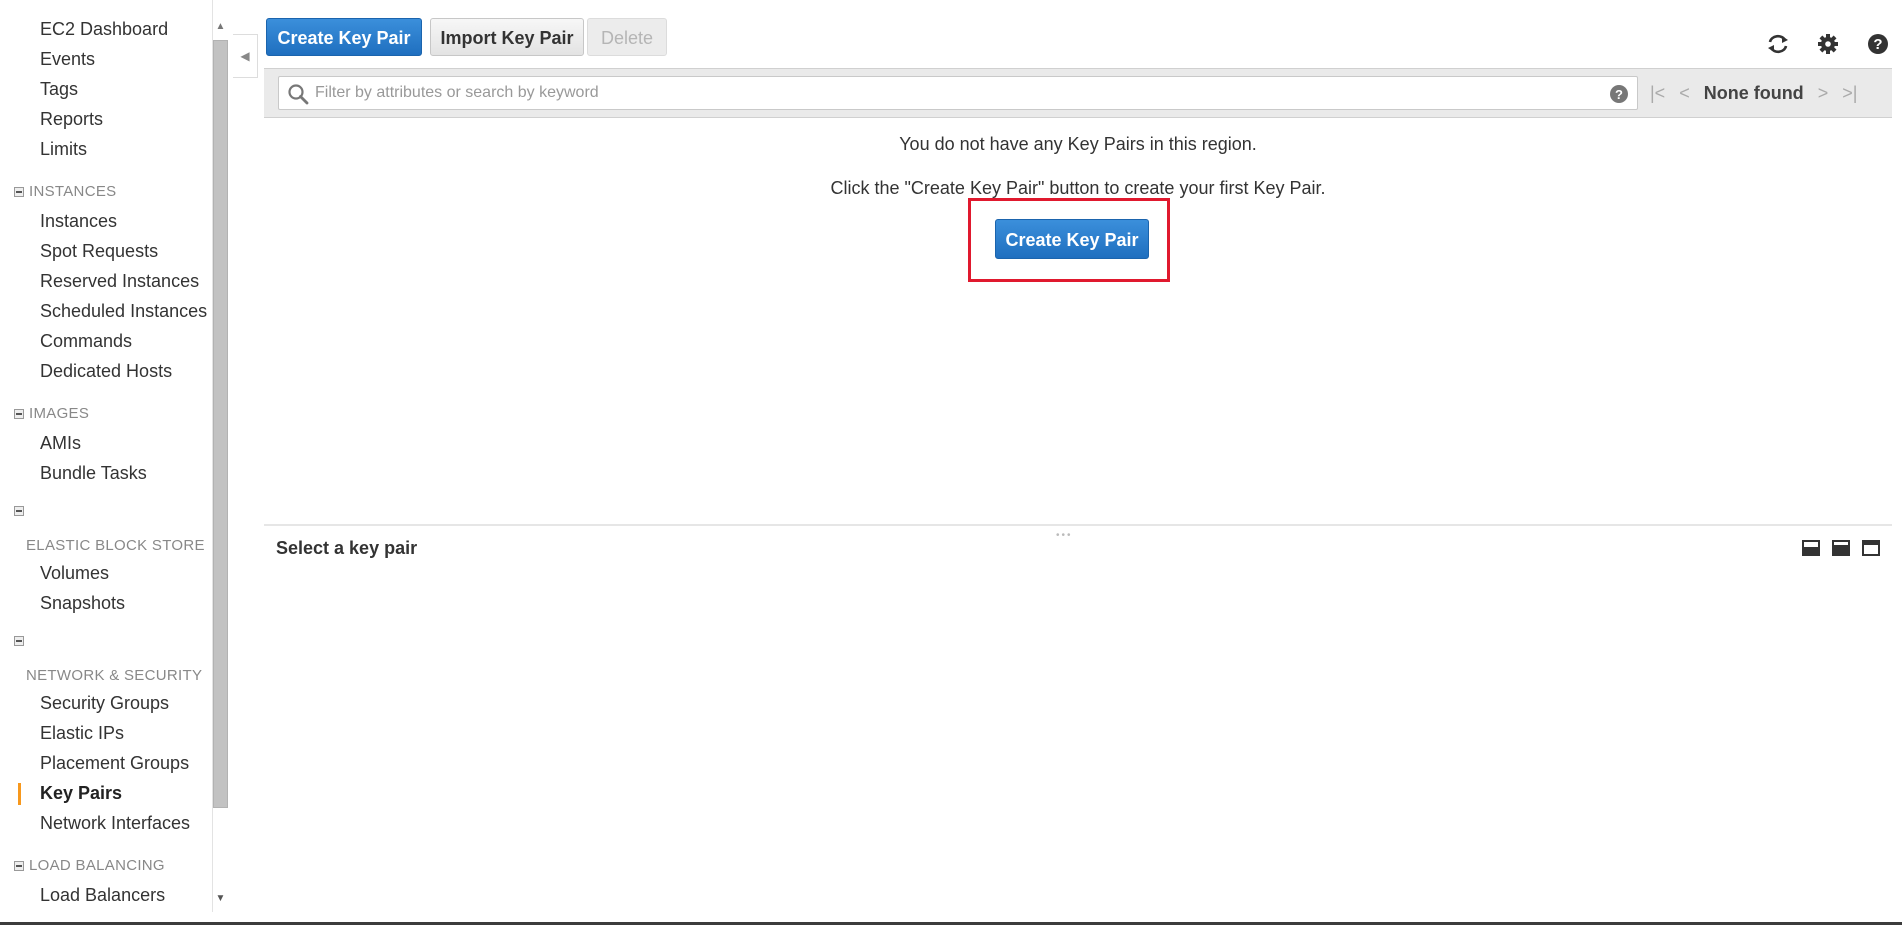 The image size is (1902, 928). I want to click on pane-splitter, so click(1078, 525).